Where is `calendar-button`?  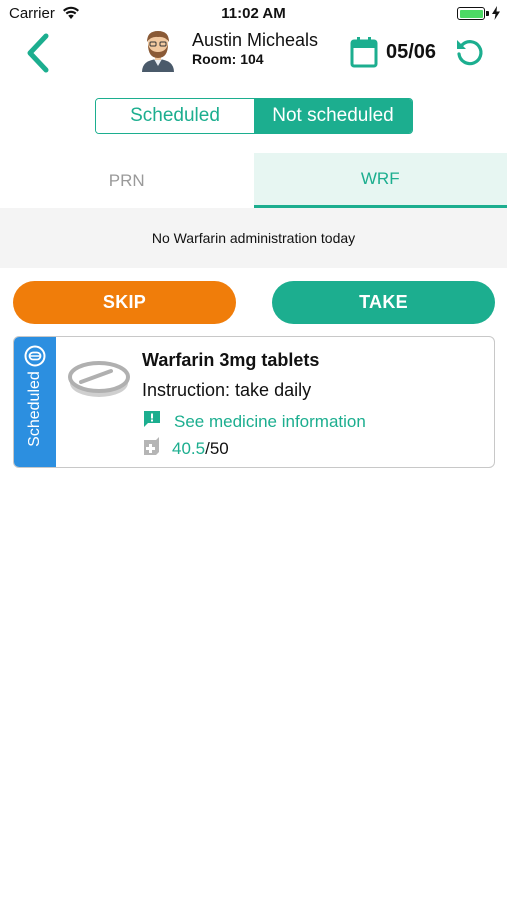 calendar-button is located at coordinates (364, 54).